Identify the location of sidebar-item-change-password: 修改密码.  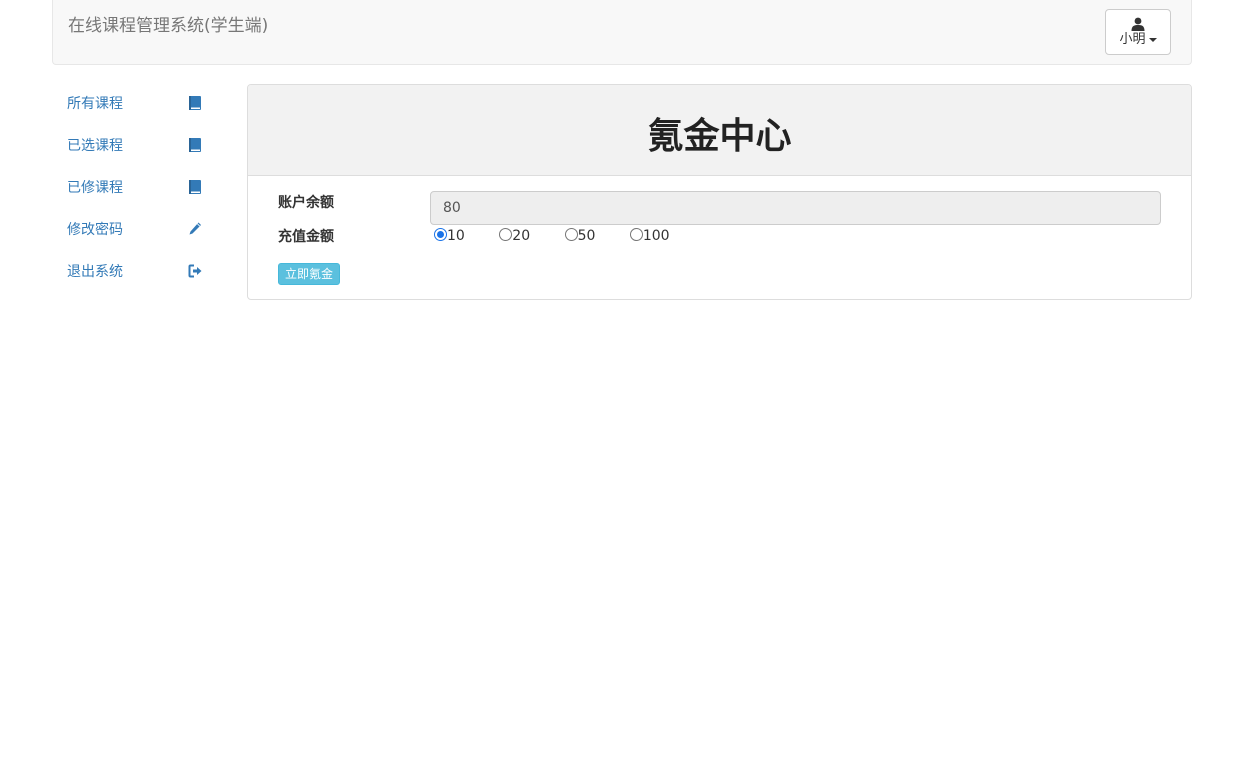
(137, 230).